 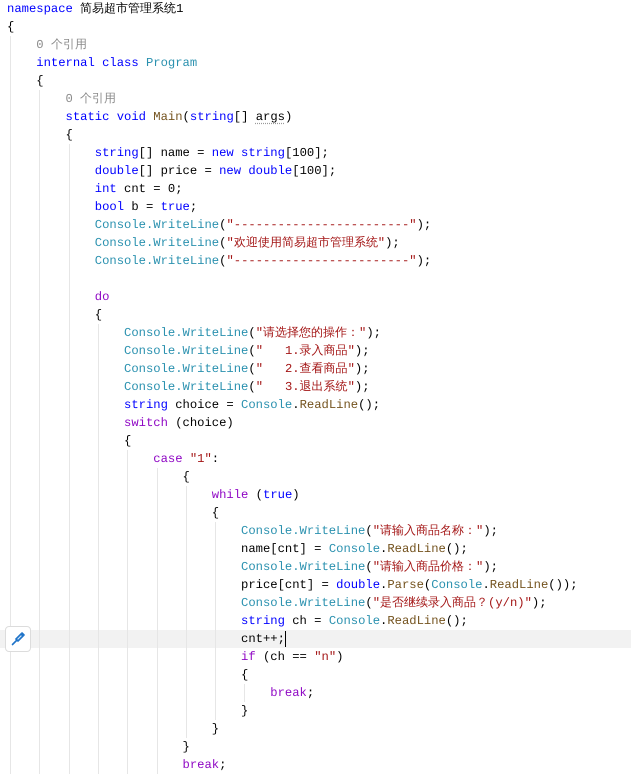 I want to click on code-line: string ch = Console.ReadLine();, so click(x=354, y=621).